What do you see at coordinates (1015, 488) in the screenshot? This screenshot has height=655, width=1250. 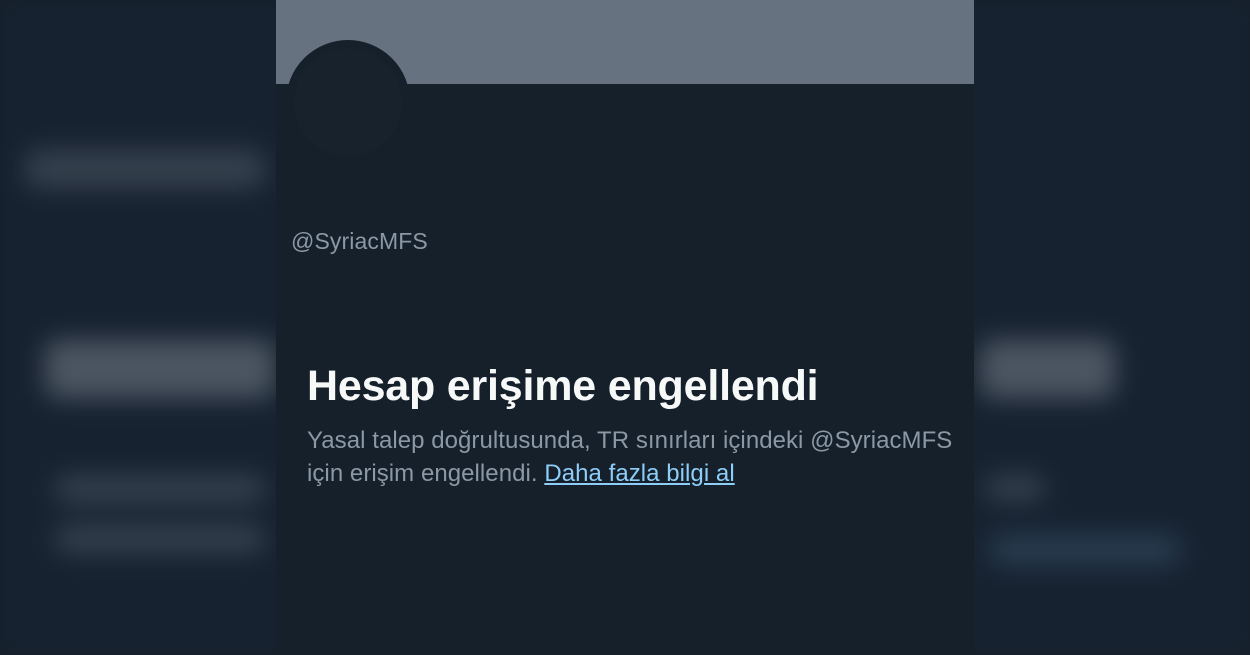 I see `blurred-body-right` at bounding box center [1015, 488].